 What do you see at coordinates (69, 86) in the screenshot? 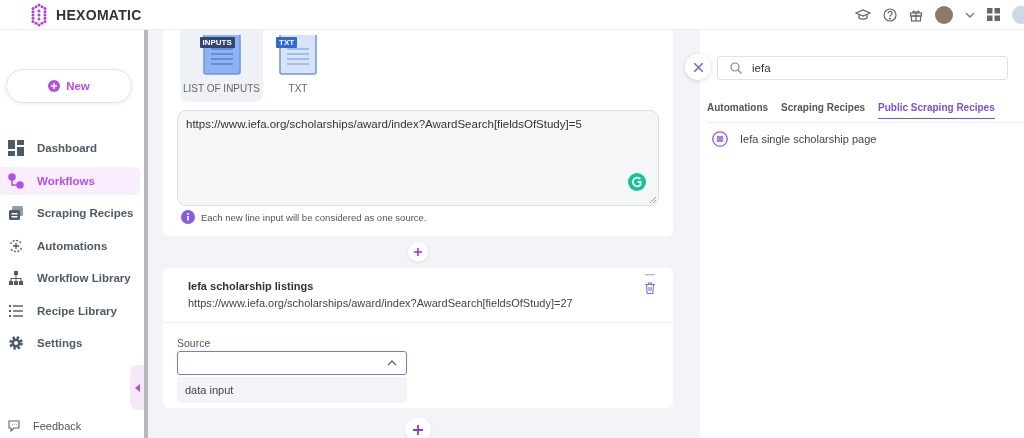
I see `new-button: New` at bounding box center [69, 86].